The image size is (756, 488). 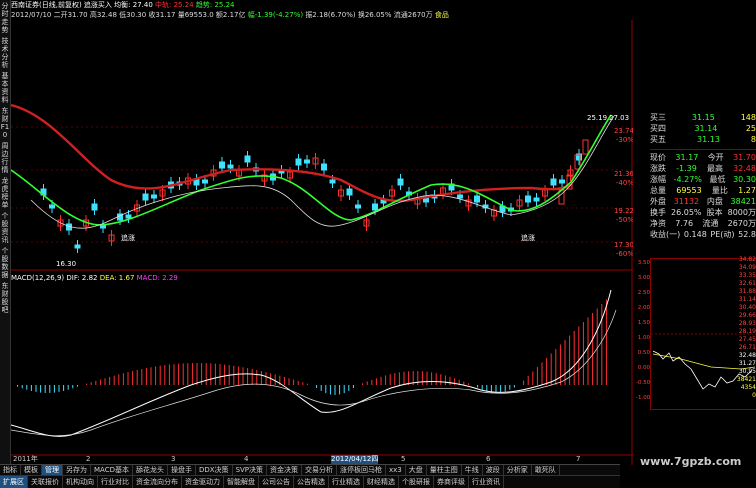 I want to click on trend-label: 趋势: 25.24, so click(x=215, y=5).